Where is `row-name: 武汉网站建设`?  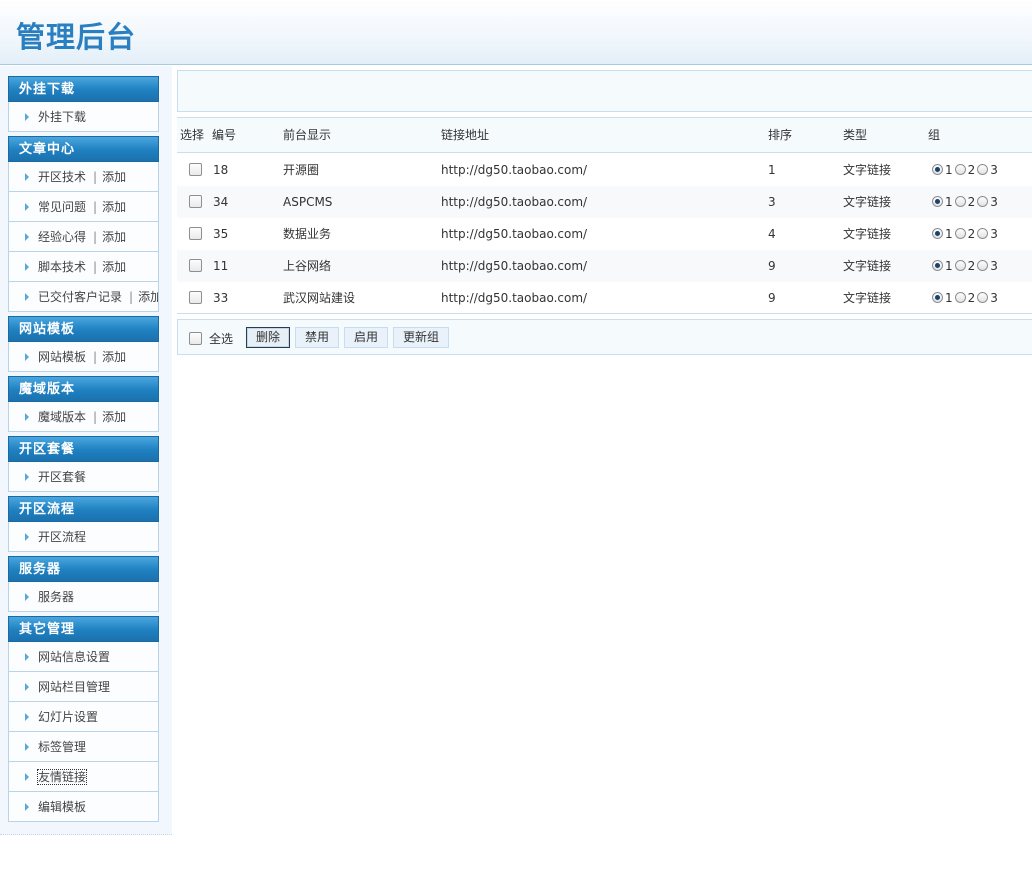
row-name: 武汉网站建设 is located at coordinates (319, 298).